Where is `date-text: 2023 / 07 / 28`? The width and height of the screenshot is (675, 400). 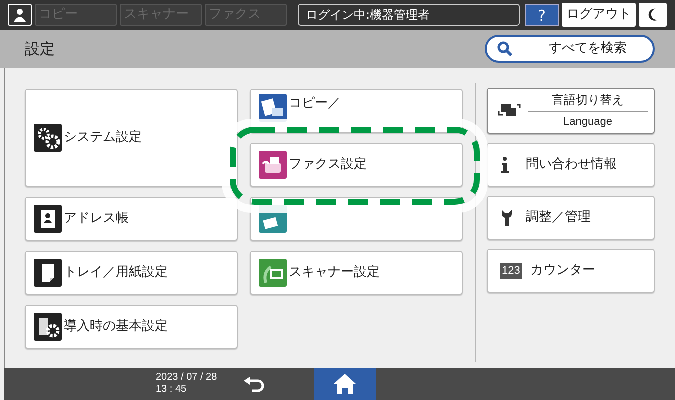 date-text: 2023 / 07 / 28 is located at coordinates (187, 378).